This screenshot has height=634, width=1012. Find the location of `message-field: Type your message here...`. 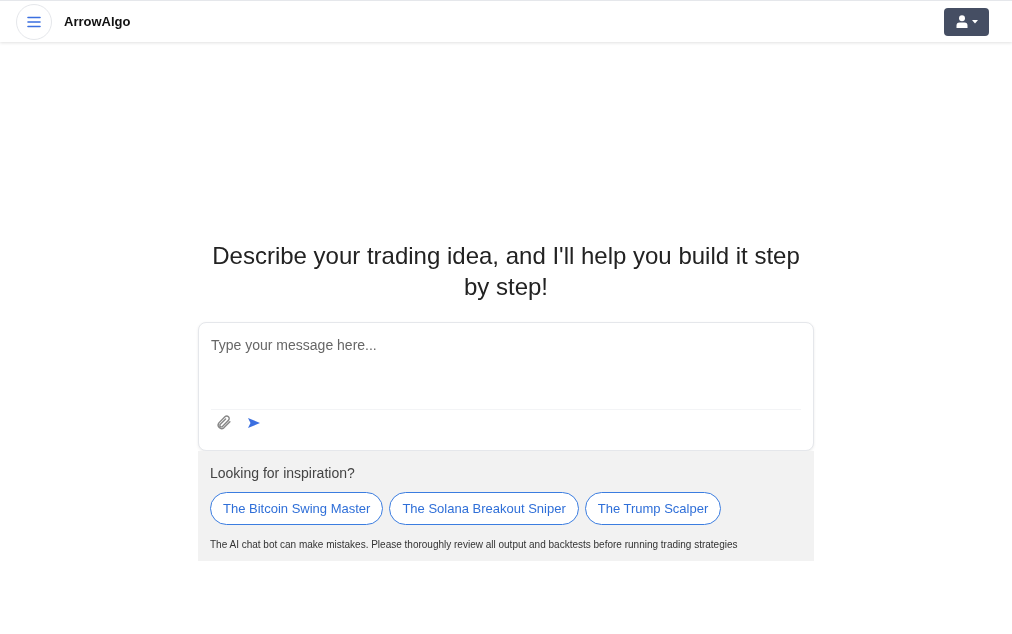

message-field: Type your message here... is located at coordinates (506, 372).